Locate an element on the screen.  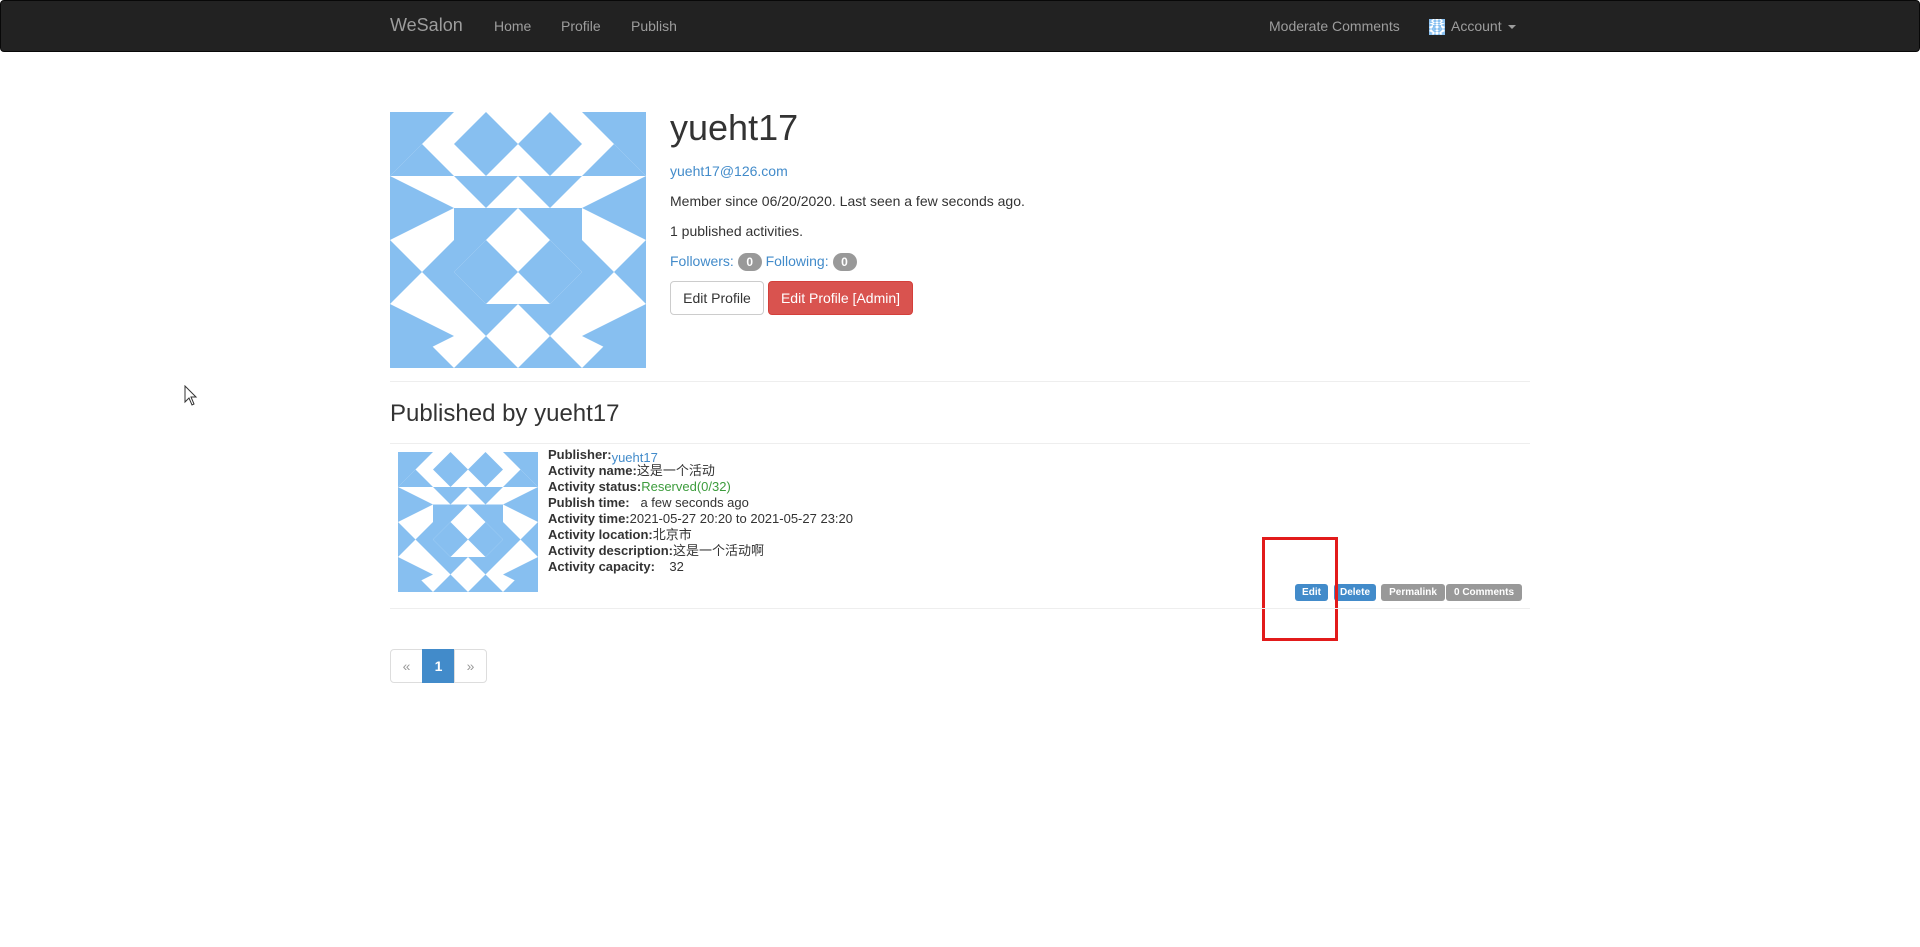
caret-down-icon is located at coordinates (1512, 27).